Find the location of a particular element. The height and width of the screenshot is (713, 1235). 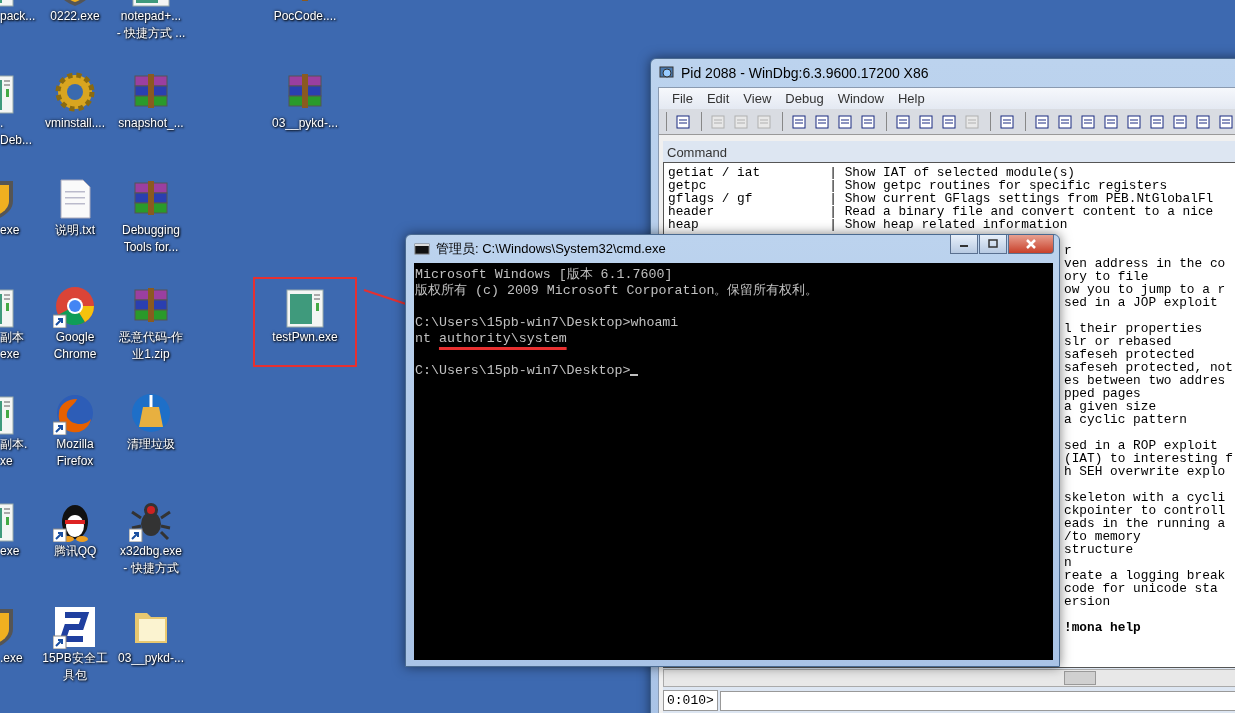

output-line: (IAT) to interesting f is located at coordinates (1148, 458).